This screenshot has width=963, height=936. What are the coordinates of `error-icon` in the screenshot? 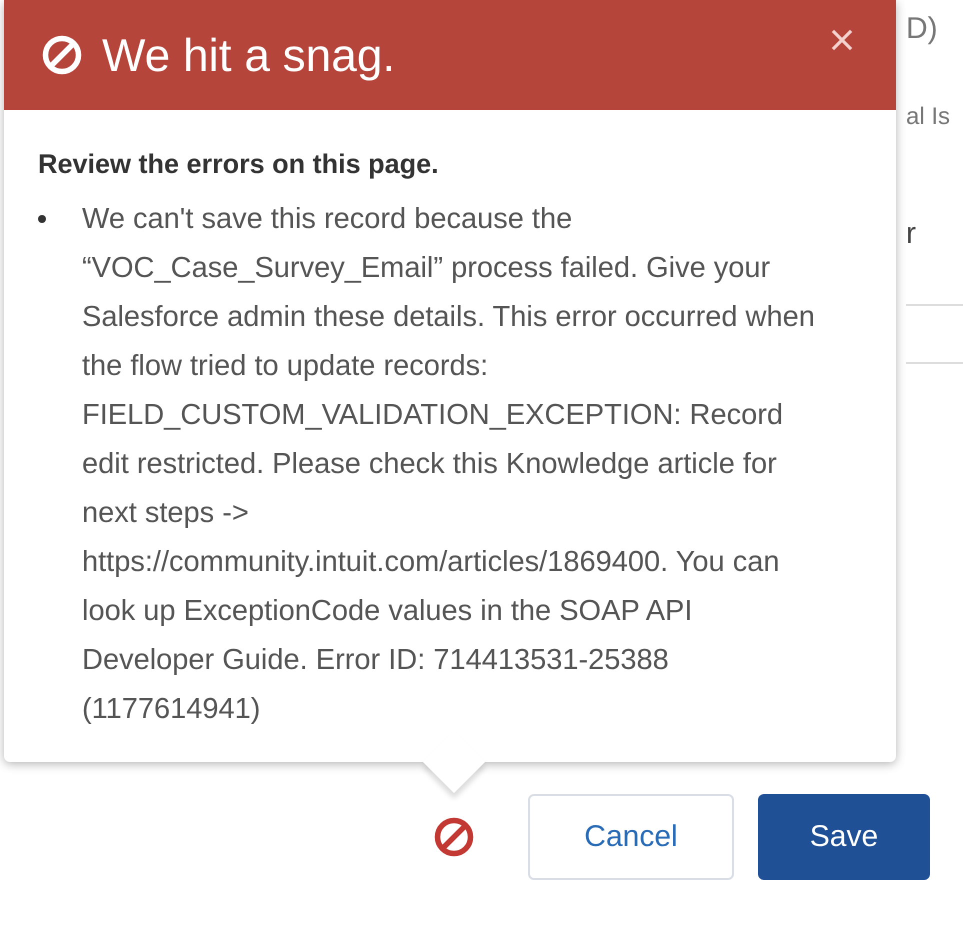 It's located at (62, 55).